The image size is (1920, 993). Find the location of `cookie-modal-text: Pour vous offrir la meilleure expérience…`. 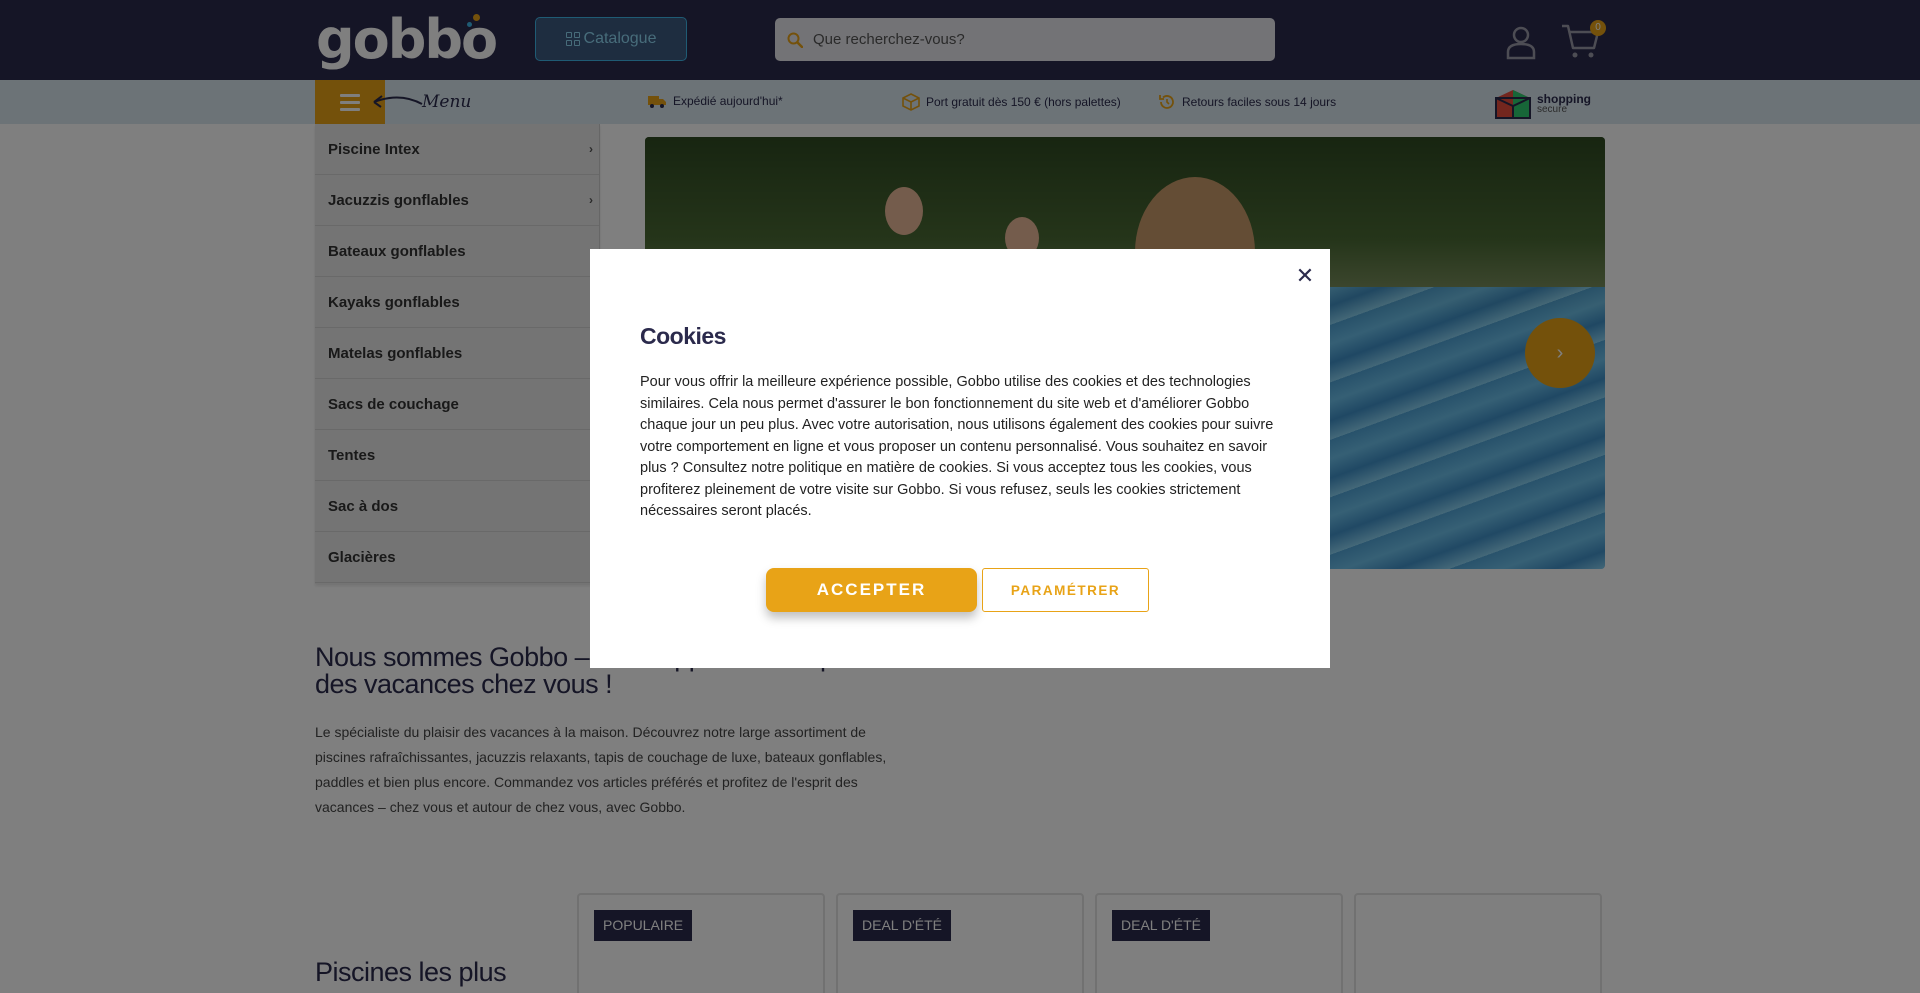

cookie-modal-text: Pour vous offrir la meilleure expérience… is located at coordinates (957, 446).